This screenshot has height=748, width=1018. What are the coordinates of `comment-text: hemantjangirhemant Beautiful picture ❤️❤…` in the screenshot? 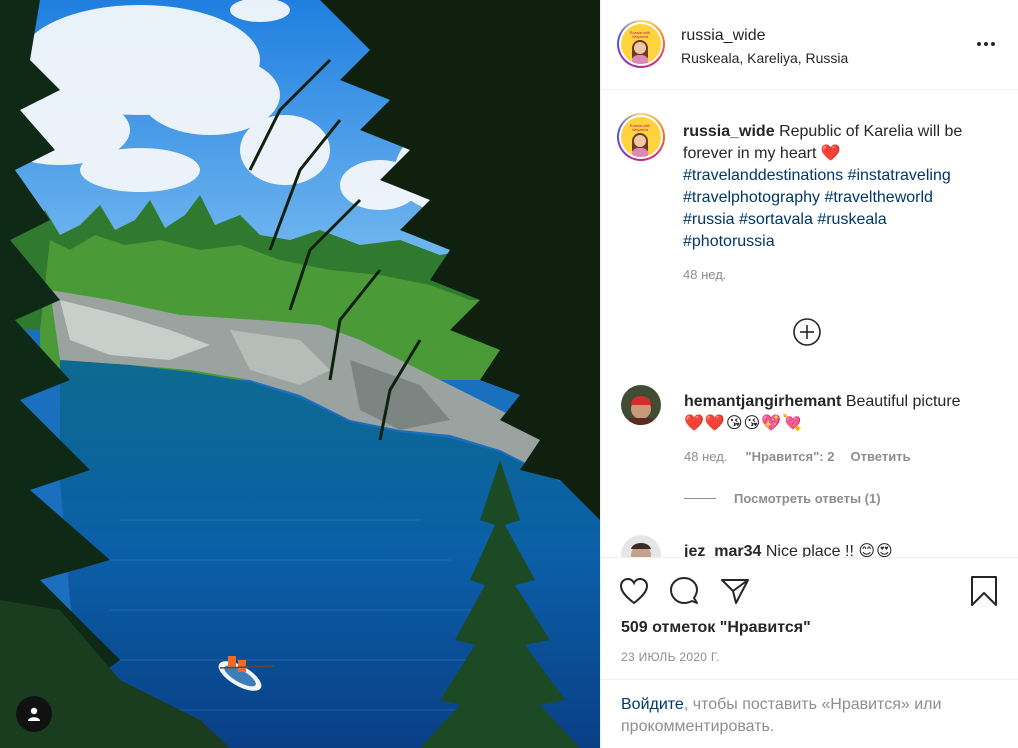 It's located at (844, 413).